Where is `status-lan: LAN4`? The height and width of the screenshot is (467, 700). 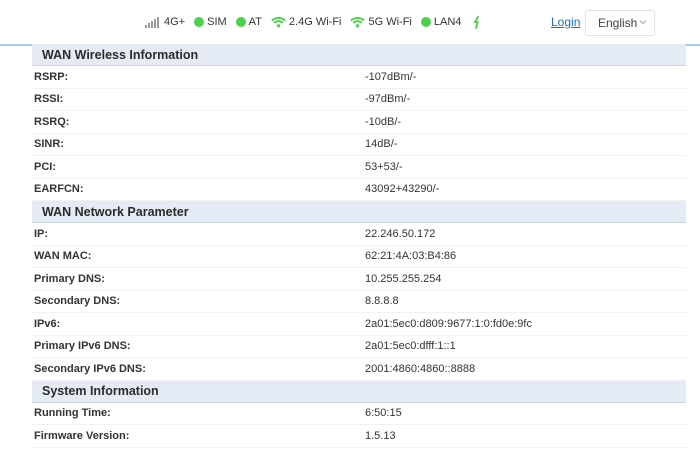
status-lan: LAN4 is located at coordinates (441, 22).